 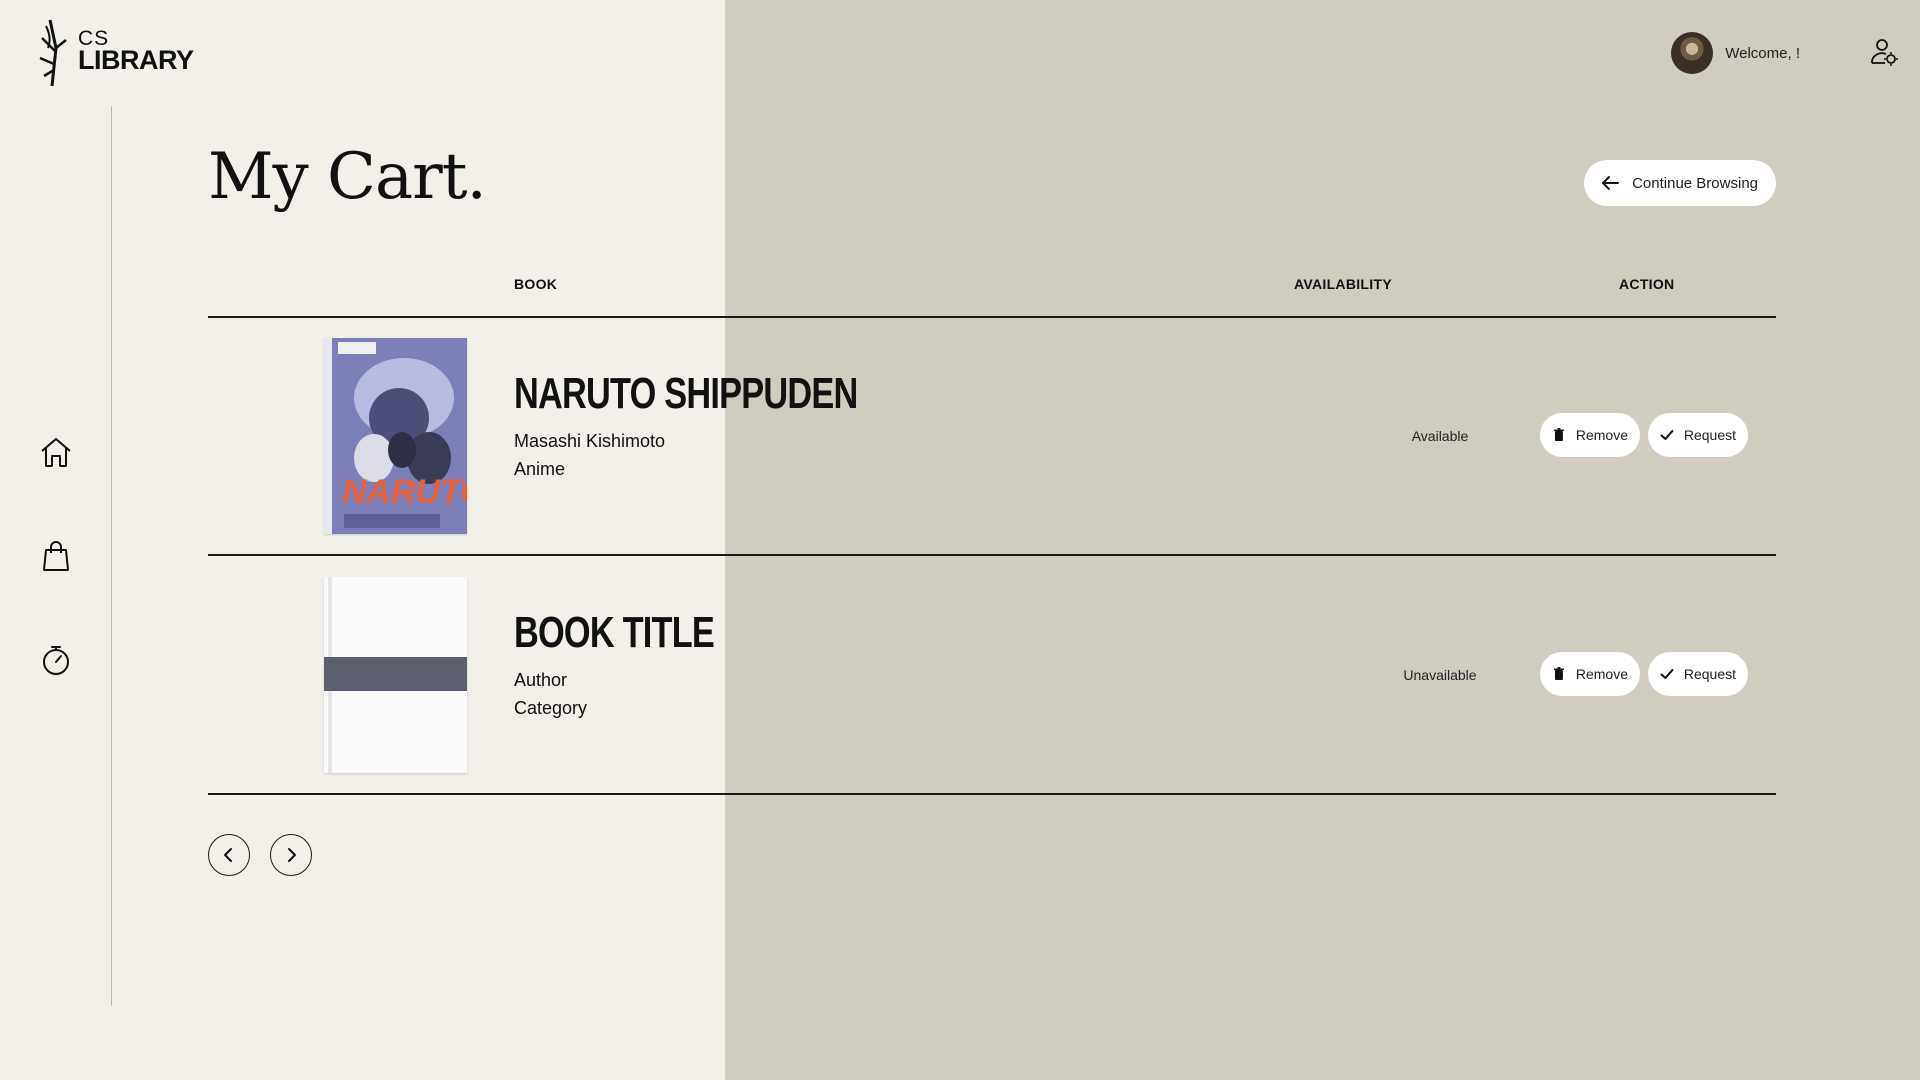 I want to click on user-profile: Welcome, !, so click(x=1735, y=53).